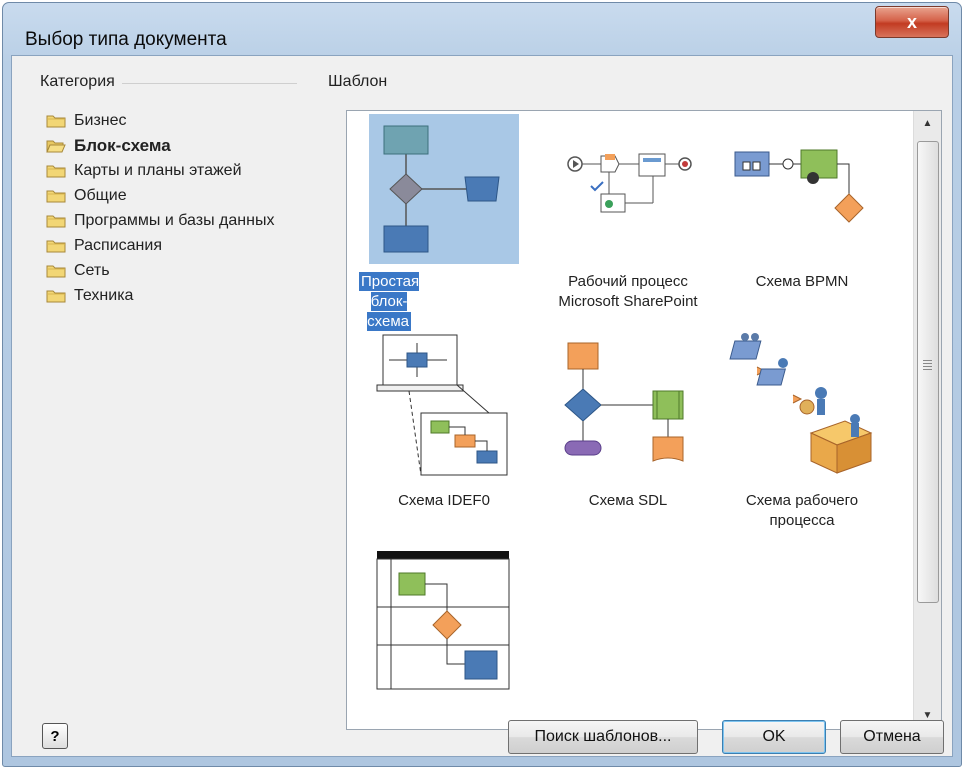 The image size is (966, 771). I want to click on open-folder-icon, so click(56, 146).